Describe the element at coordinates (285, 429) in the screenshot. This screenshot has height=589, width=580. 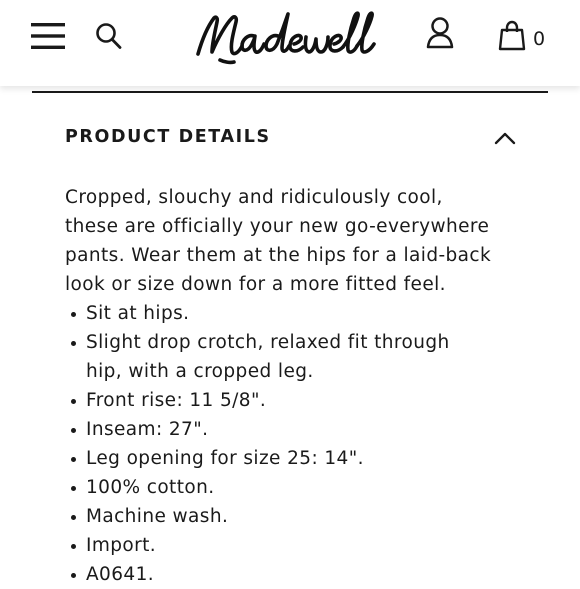
I see `detail-item: Inseam: 27".` at that location.